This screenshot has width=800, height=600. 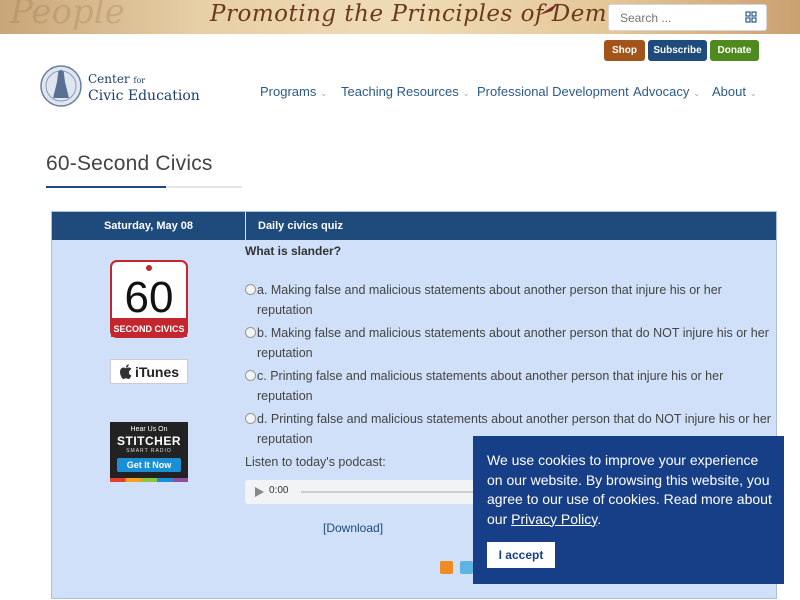 I want to click on nav-programs: Programs ⌄, so click(x=293, y=93).